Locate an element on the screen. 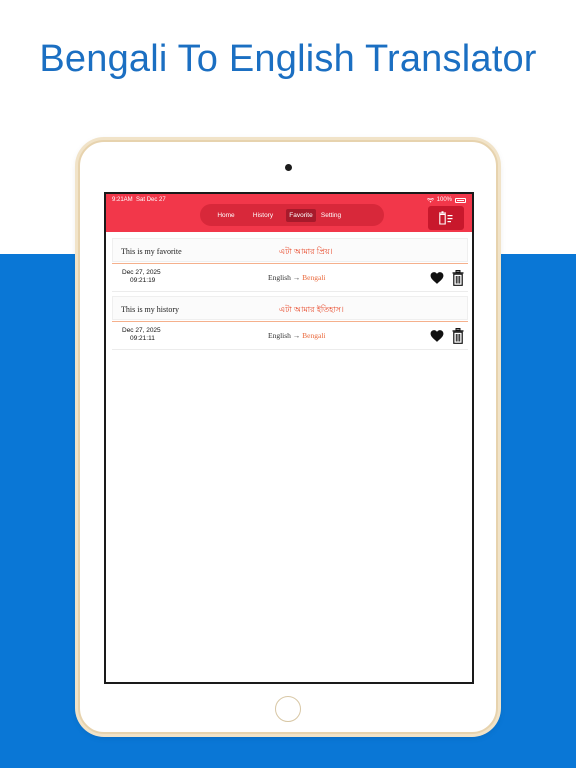 The image size is (576, 768). source-text: This is my favorite is located at coordinates (151, 251).